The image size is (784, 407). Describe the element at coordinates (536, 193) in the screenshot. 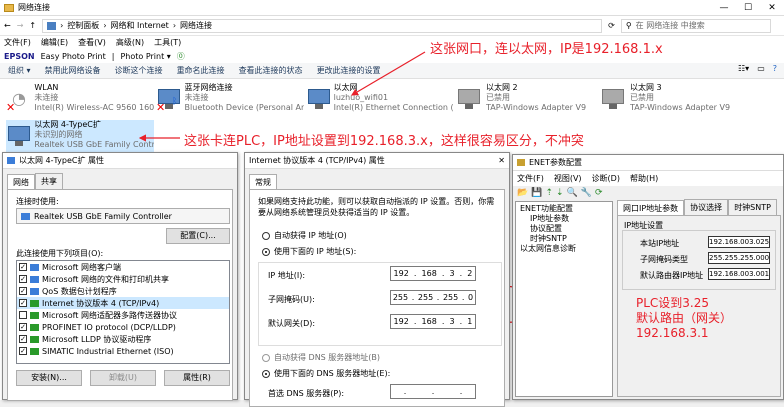

I see `save-icon: 💾` at that location.